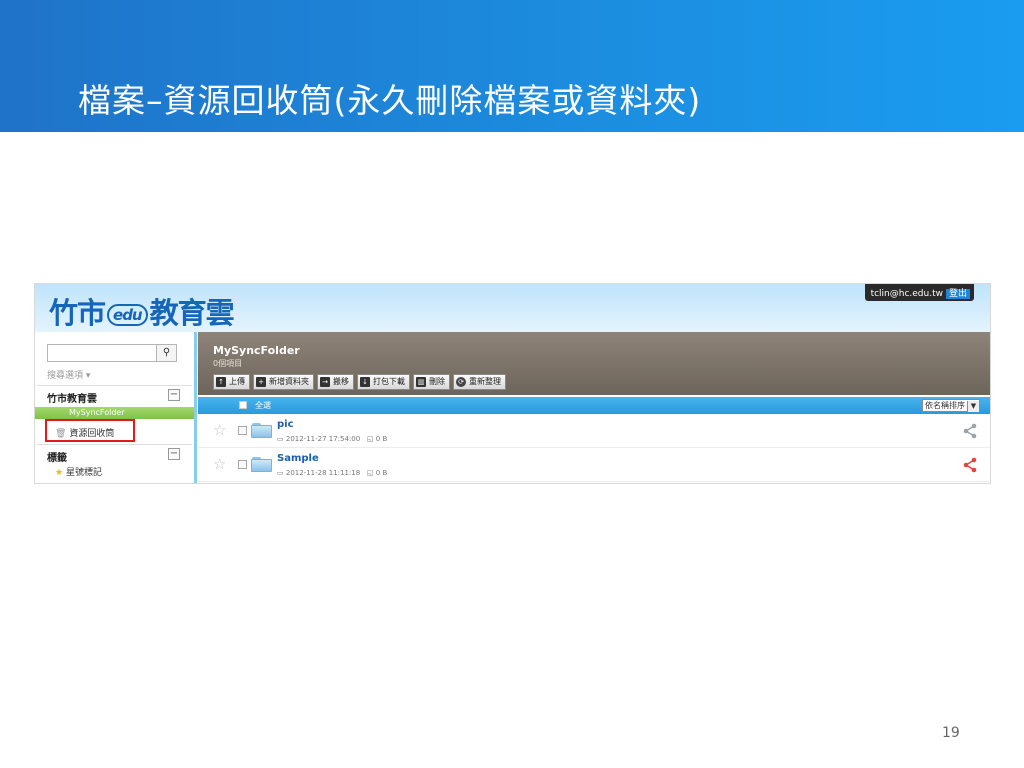 This screenshot has height=768, width=1024. I want to click on highlight-box, so click(90, 430).